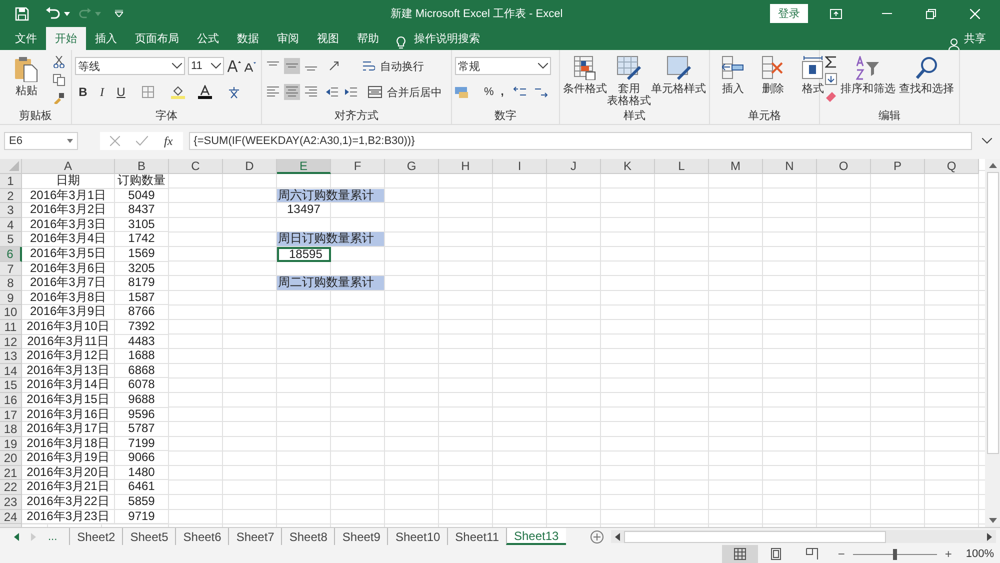 This screenshot has width=1000, height=563. Describe the element at coordinates (130, 66) in the screenshot. I see `font-name-field: 等线` at that location.